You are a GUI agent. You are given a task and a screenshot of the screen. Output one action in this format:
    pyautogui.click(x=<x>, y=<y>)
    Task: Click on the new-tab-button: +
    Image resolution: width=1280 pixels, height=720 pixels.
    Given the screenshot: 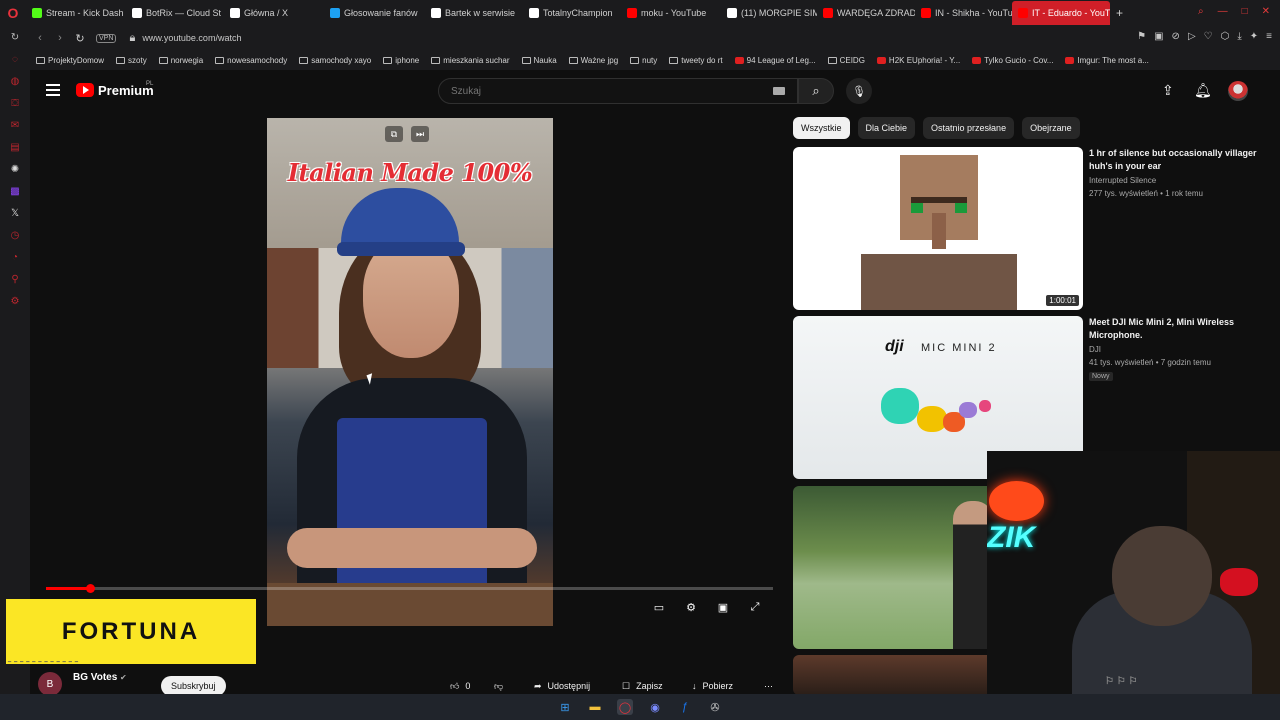 What is the action you would take?
    pyautogui.click(x=1119, y=13)
    